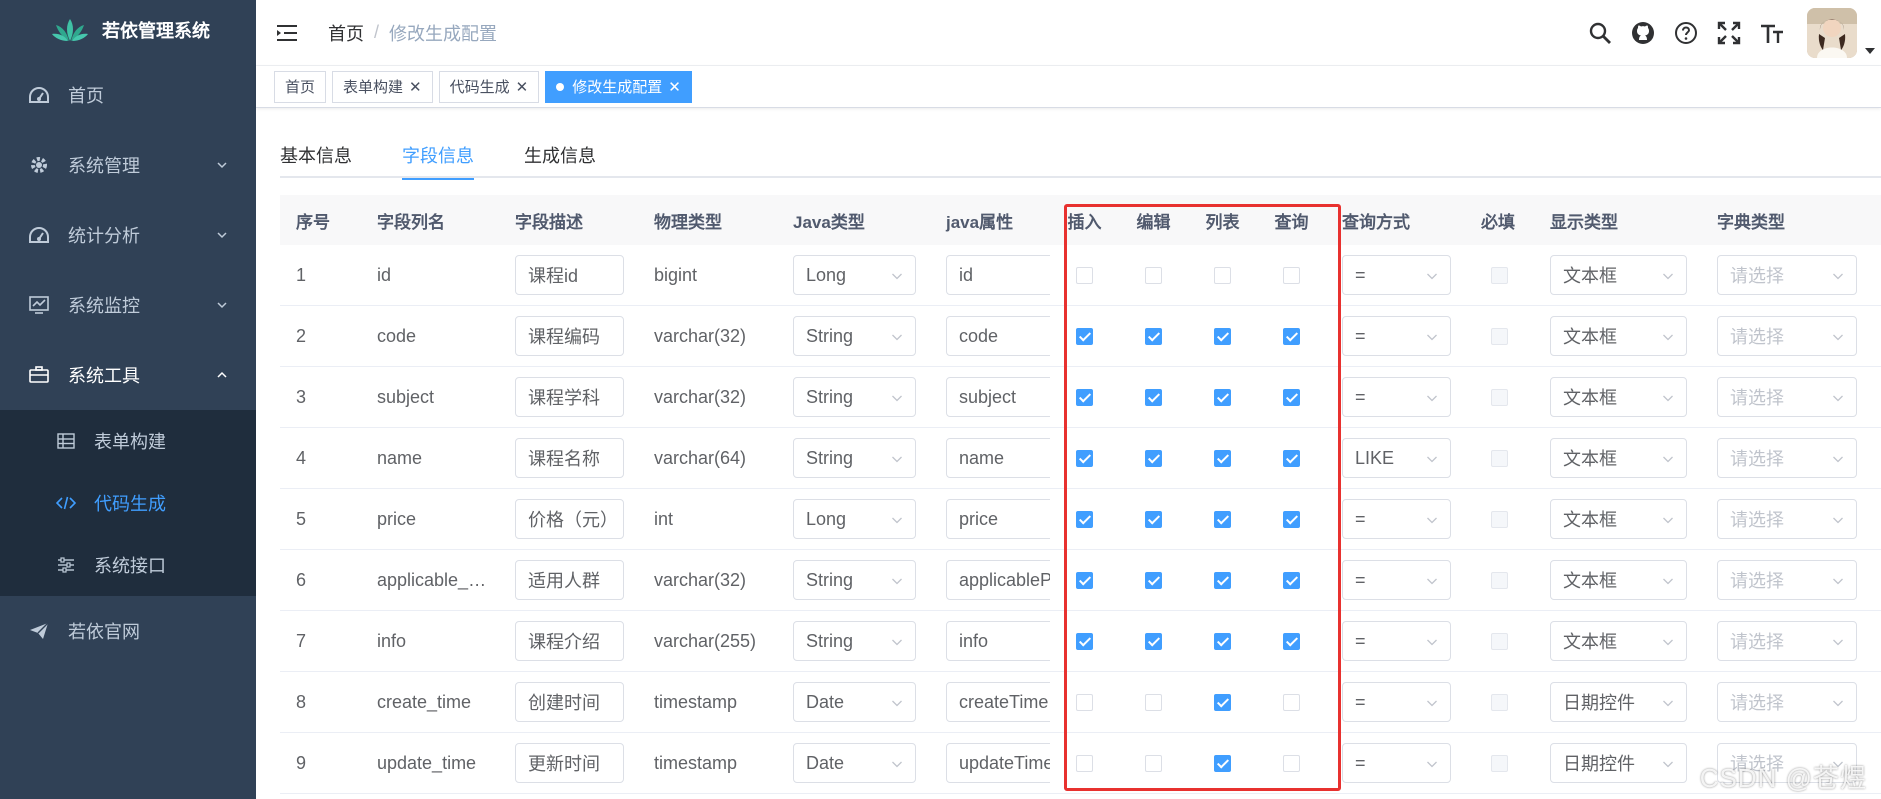  I want to click on java-field-input: createTime, so click(998, 702).